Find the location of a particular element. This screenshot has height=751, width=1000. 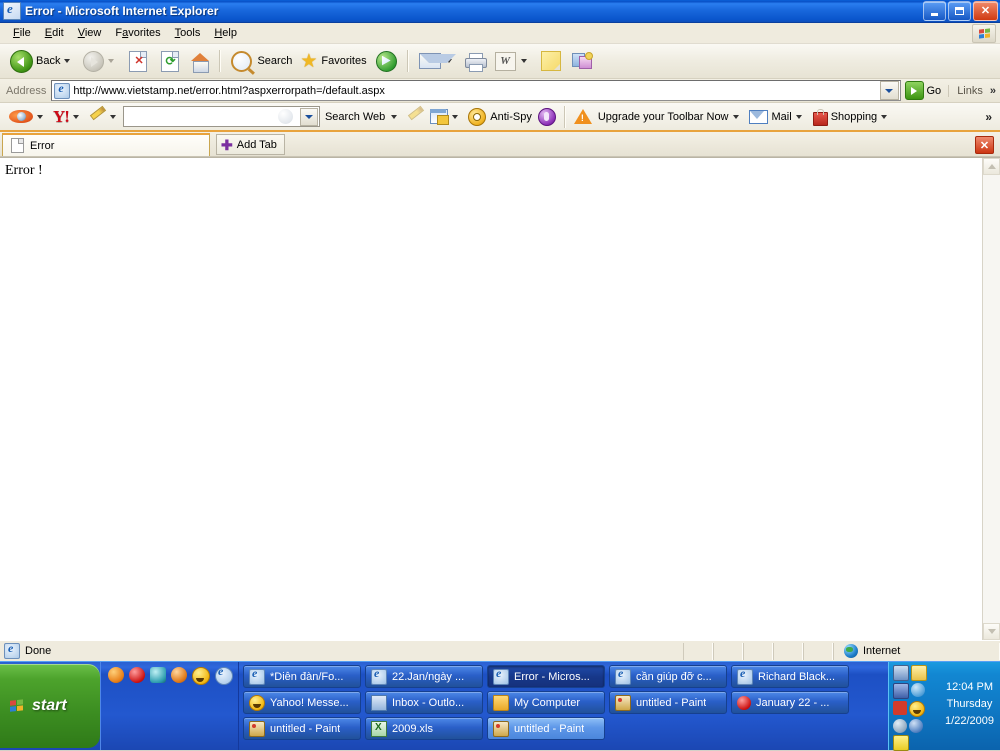

upgrade-dropdown-icon is located at coordinates (735, 116).